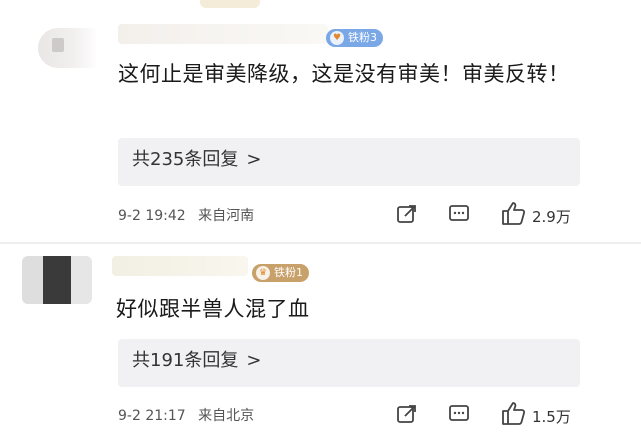 The image size is (641, 446). What do you see at coordinates (190, 215) in the screenshot?
I see `comment-meta: 9-2 19:42 来自河南` at bounding box center [190, 215].